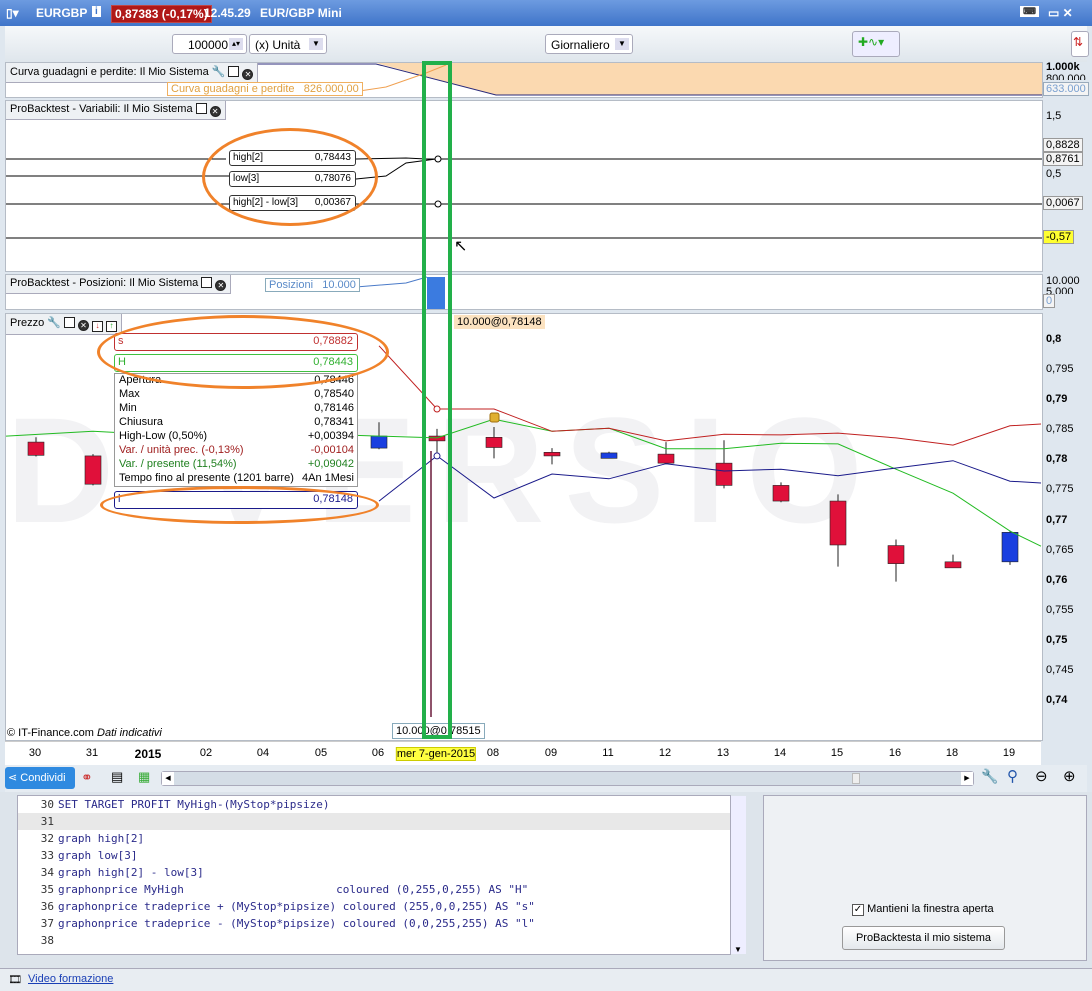 This screenshot has width=1092, height=991. I want to click on candlestick-icon: ▯▾, so click(12, 13).